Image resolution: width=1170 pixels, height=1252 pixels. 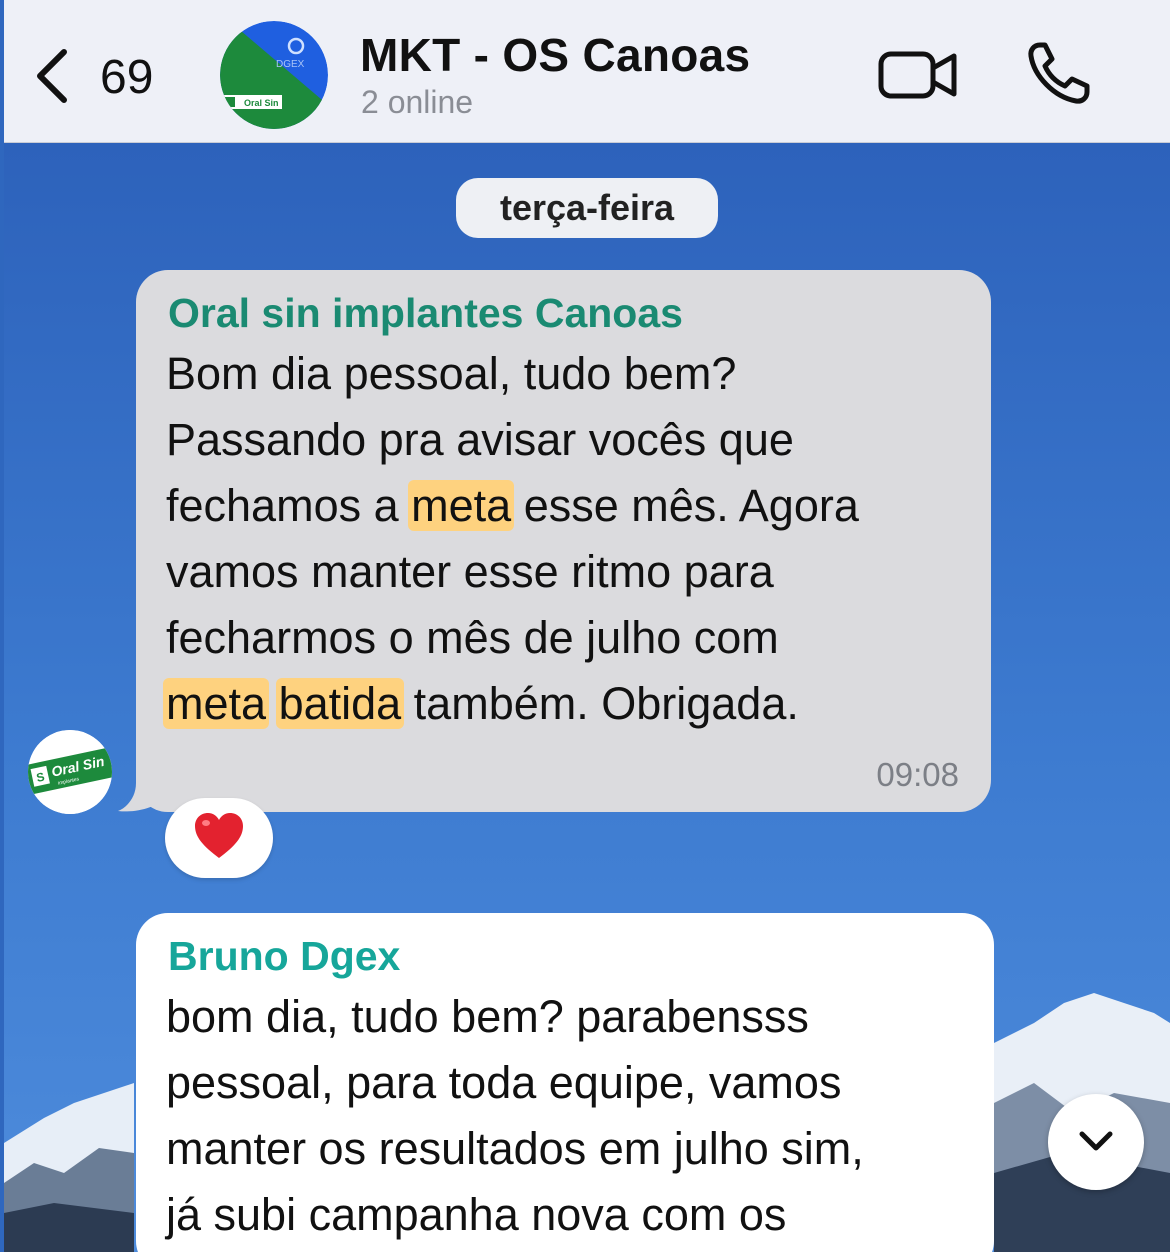 I want to click on search-highlight: batida, so click(x=340, y=703).